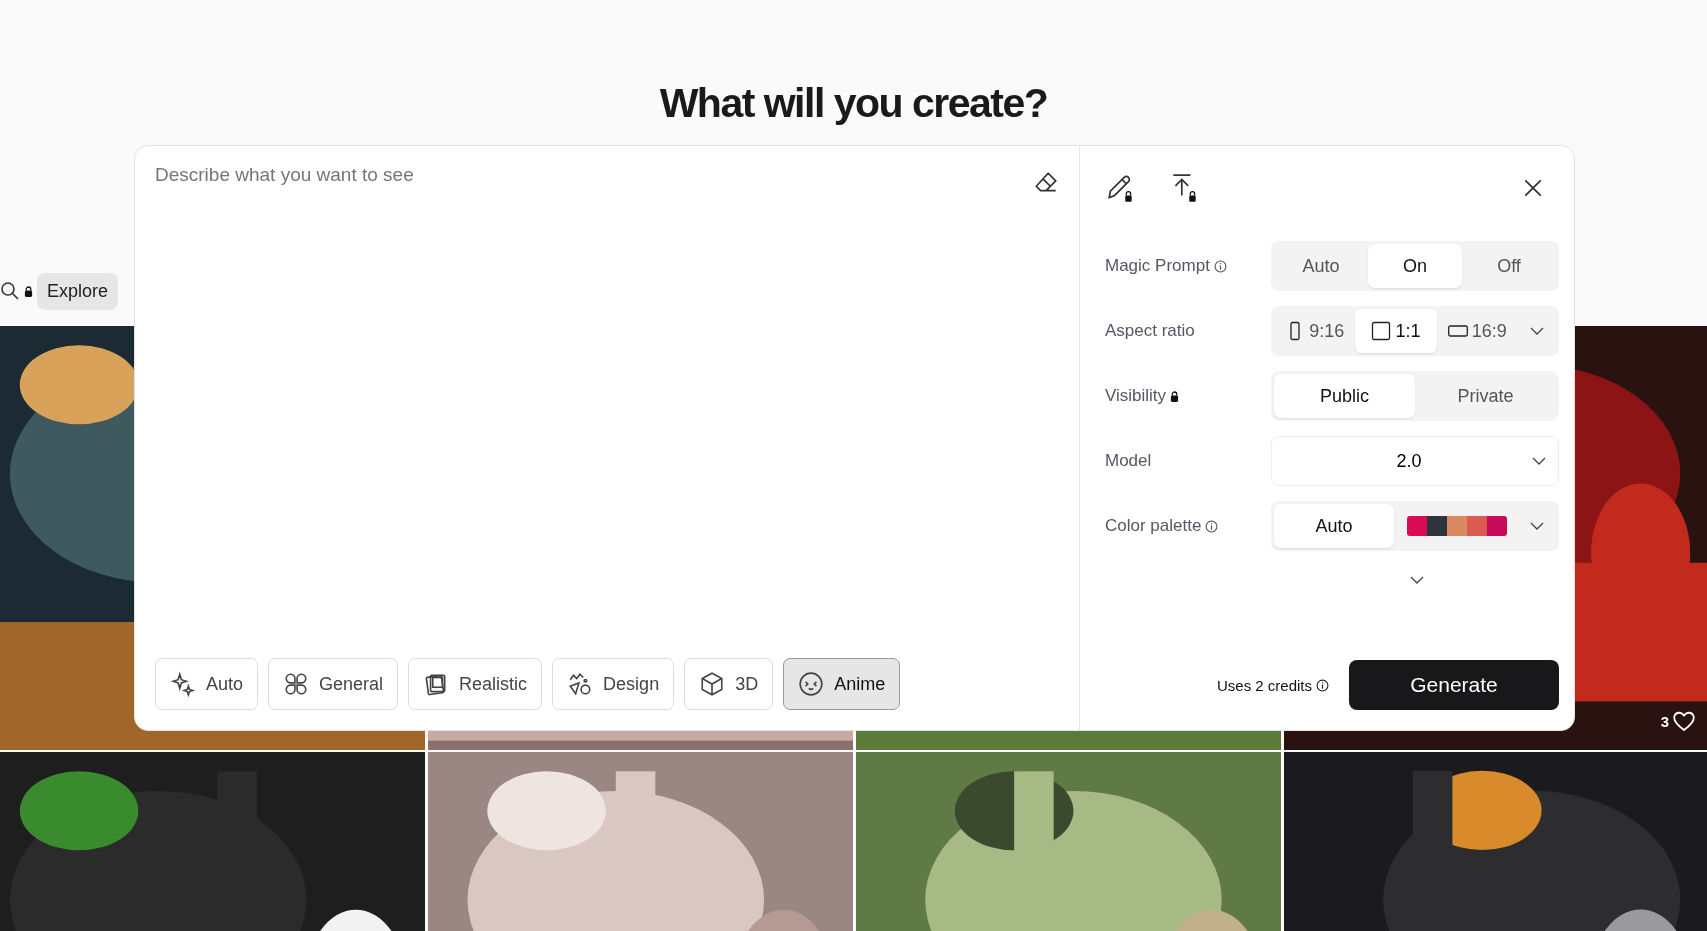 The width and height of the screenshot is (1707, 931). Describe the element at coordinates (1264, 685) in the screenshot. I see `credits-text: Uses 2 credits` at that location.